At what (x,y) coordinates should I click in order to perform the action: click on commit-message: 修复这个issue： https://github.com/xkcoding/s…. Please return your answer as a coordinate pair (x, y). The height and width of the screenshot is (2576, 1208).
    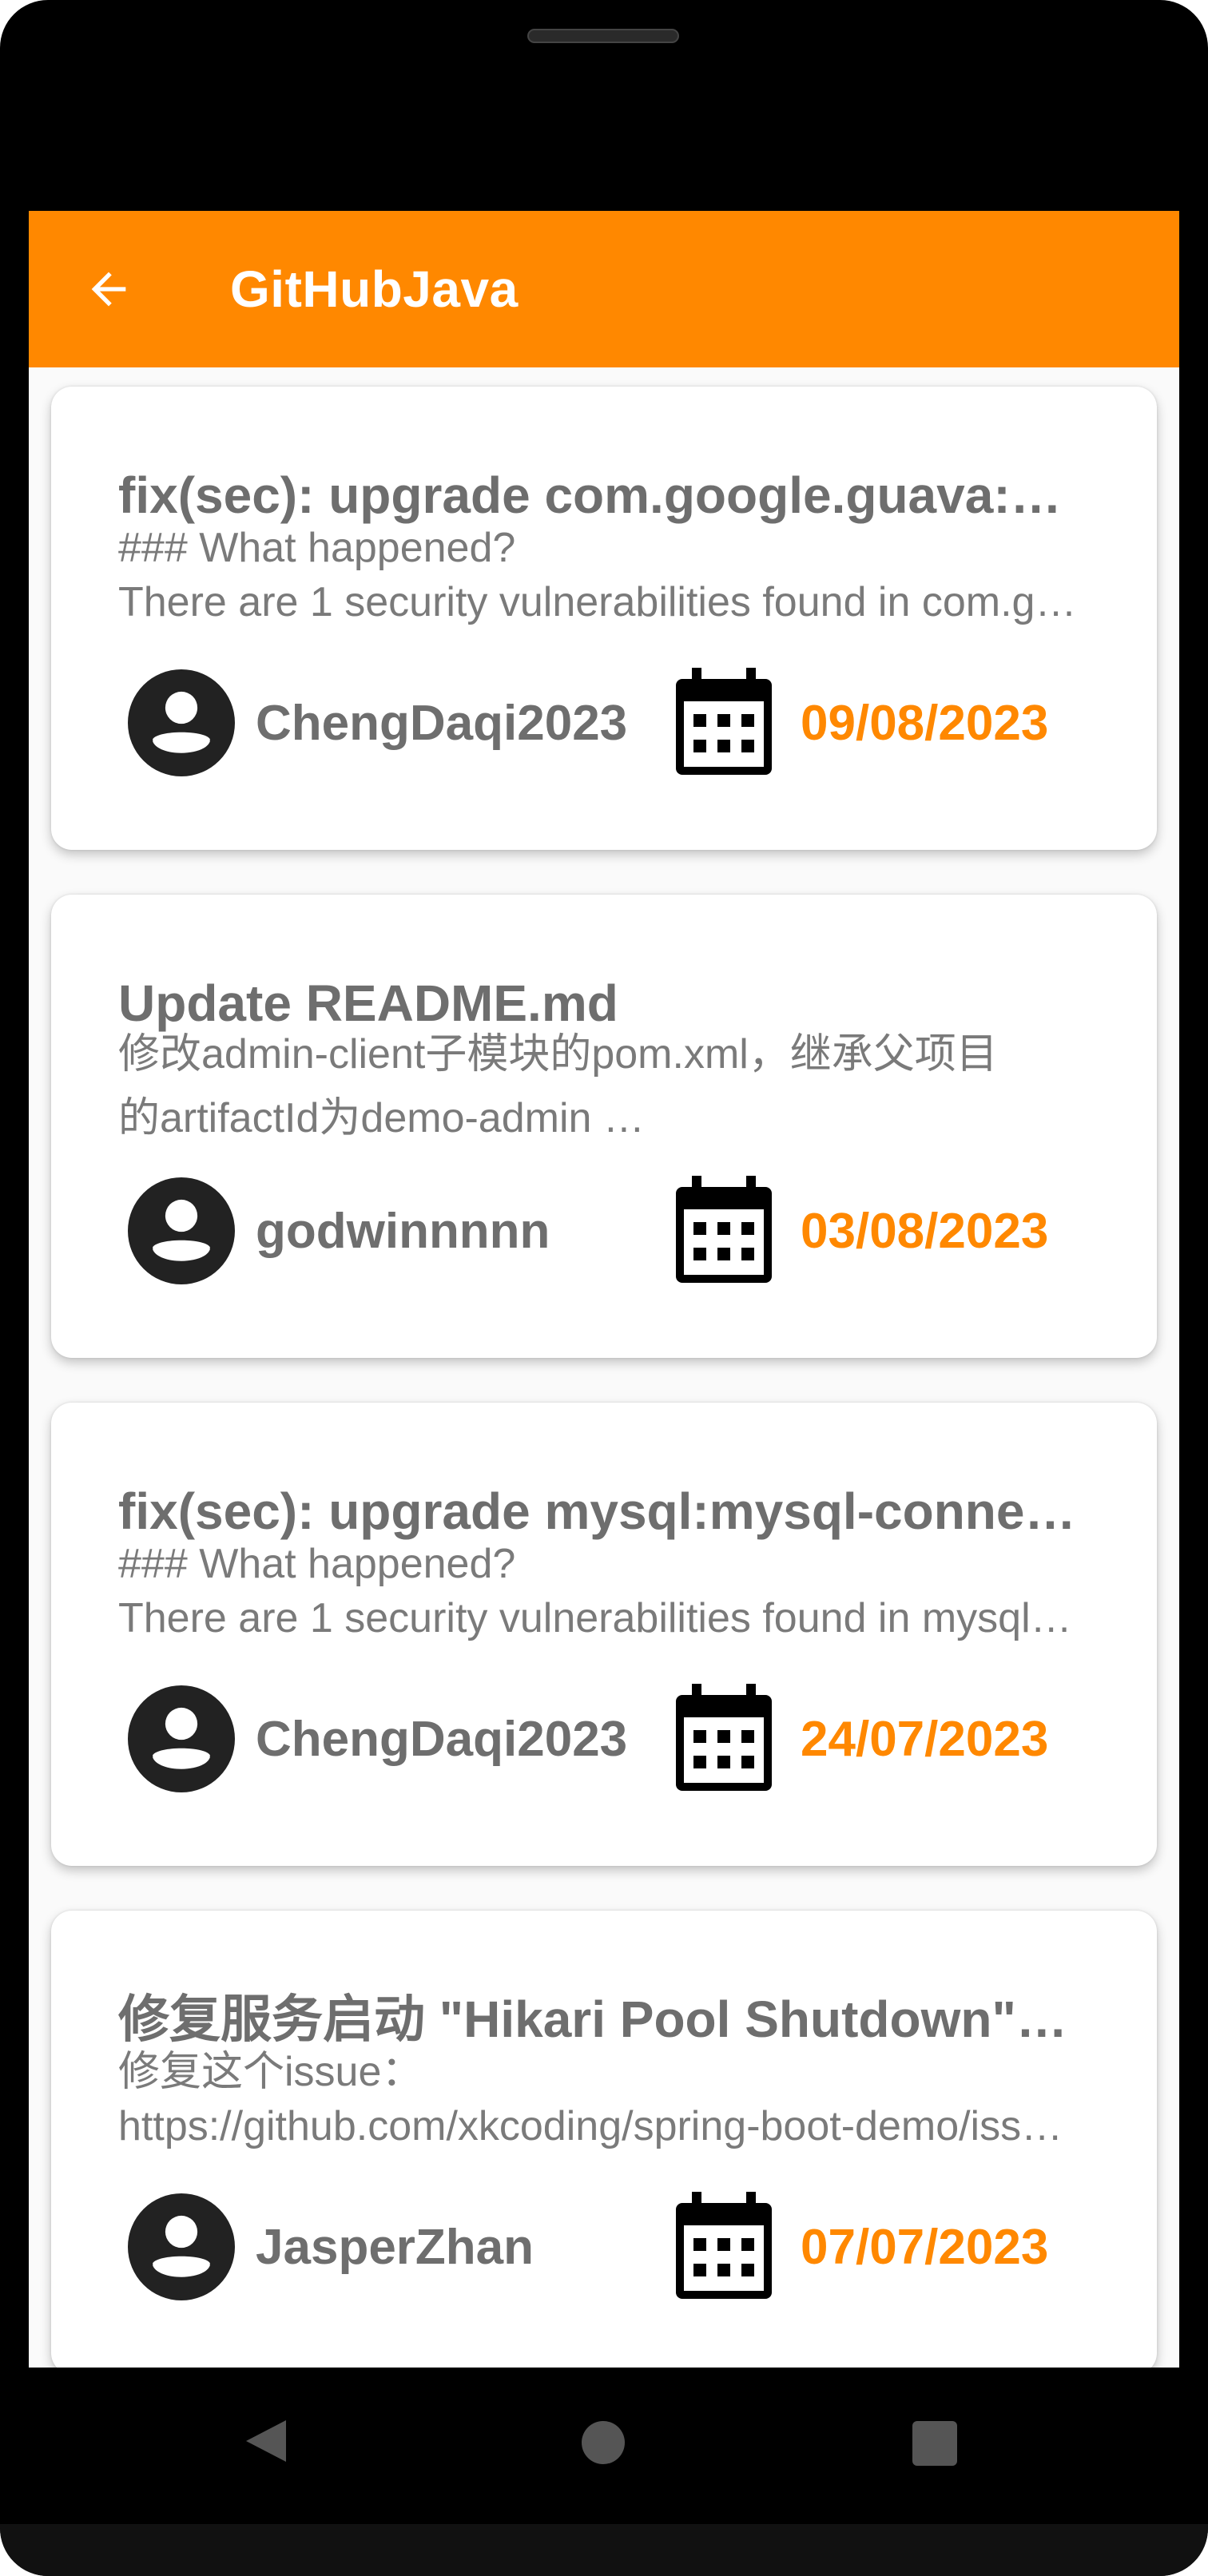
    Looking at the image, I should click on (597, 2099).